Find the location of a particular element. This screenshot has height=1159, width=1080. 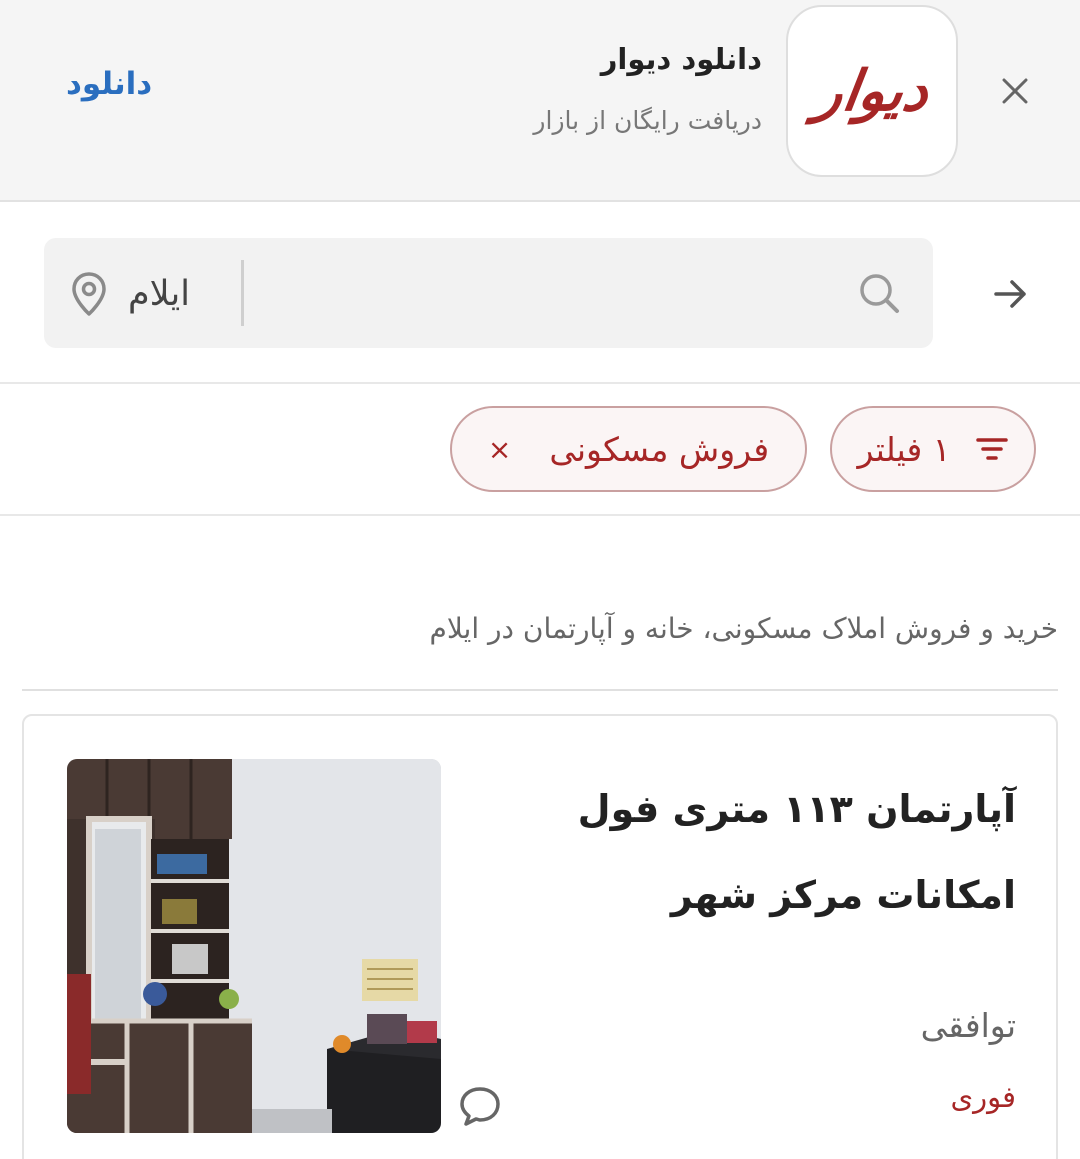

chat-button is located at coordinates (480, 1106).